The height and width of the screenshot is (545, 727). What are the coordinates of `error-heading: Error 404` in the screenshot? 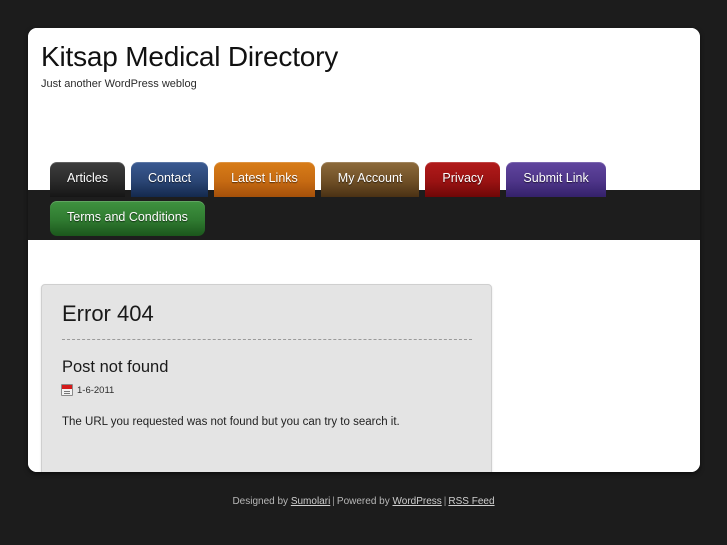 It's located at (108, 313).